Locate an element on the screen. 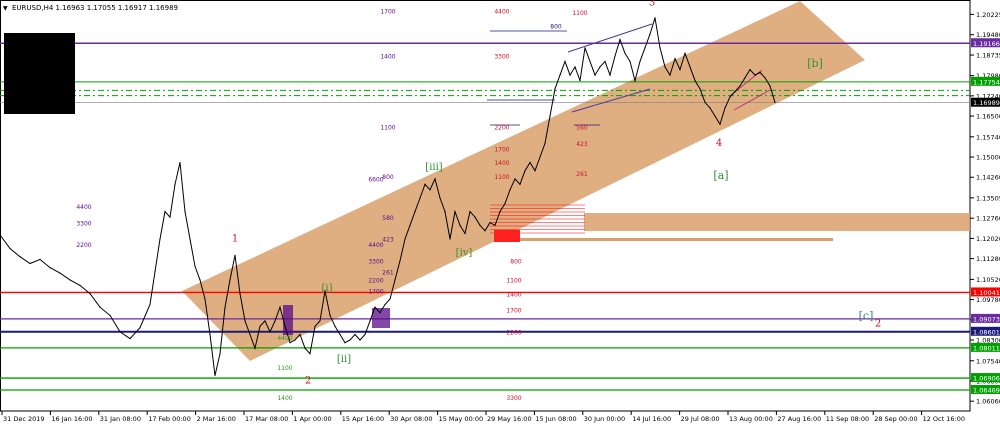 The height and width of the screenshot is (427, 1000). black-box is located at coordinates (39, 73).